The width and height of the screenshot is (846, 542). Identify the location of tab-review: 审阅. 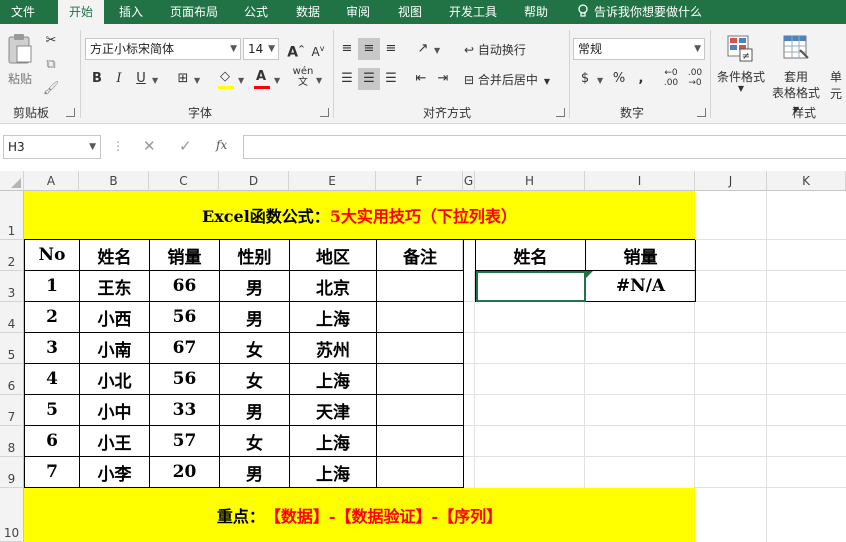
(358, 12).